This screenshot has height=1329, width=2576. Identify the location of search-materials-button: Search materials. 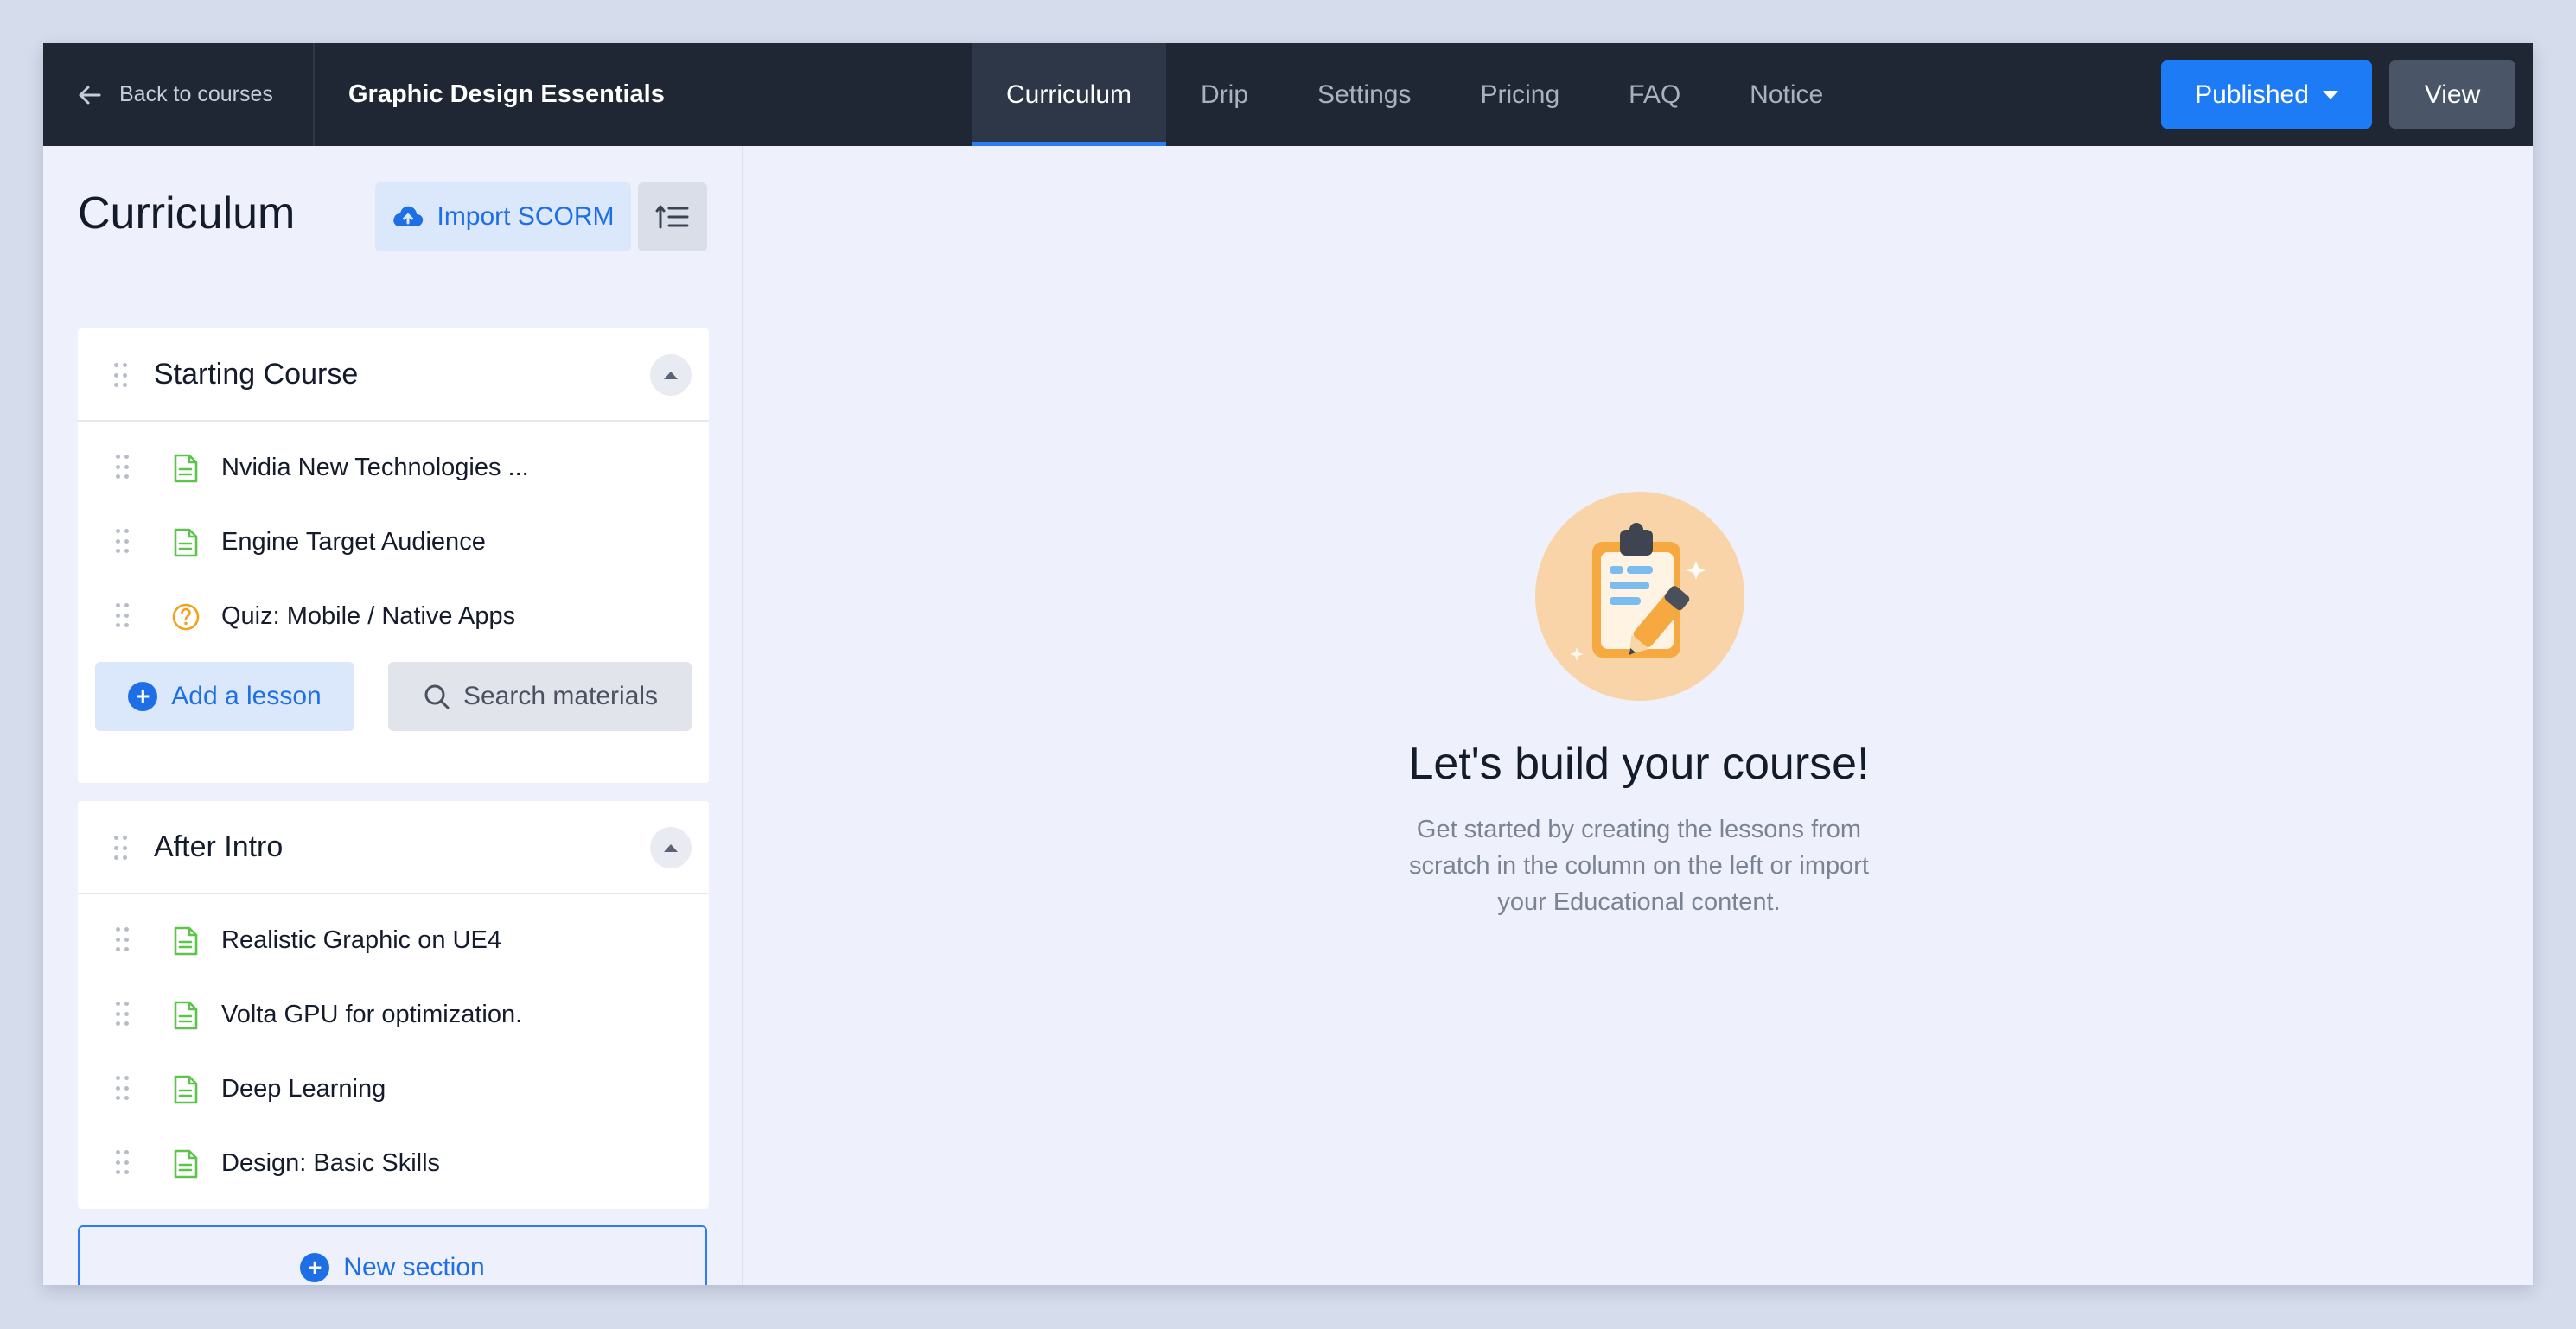
(540, 697).